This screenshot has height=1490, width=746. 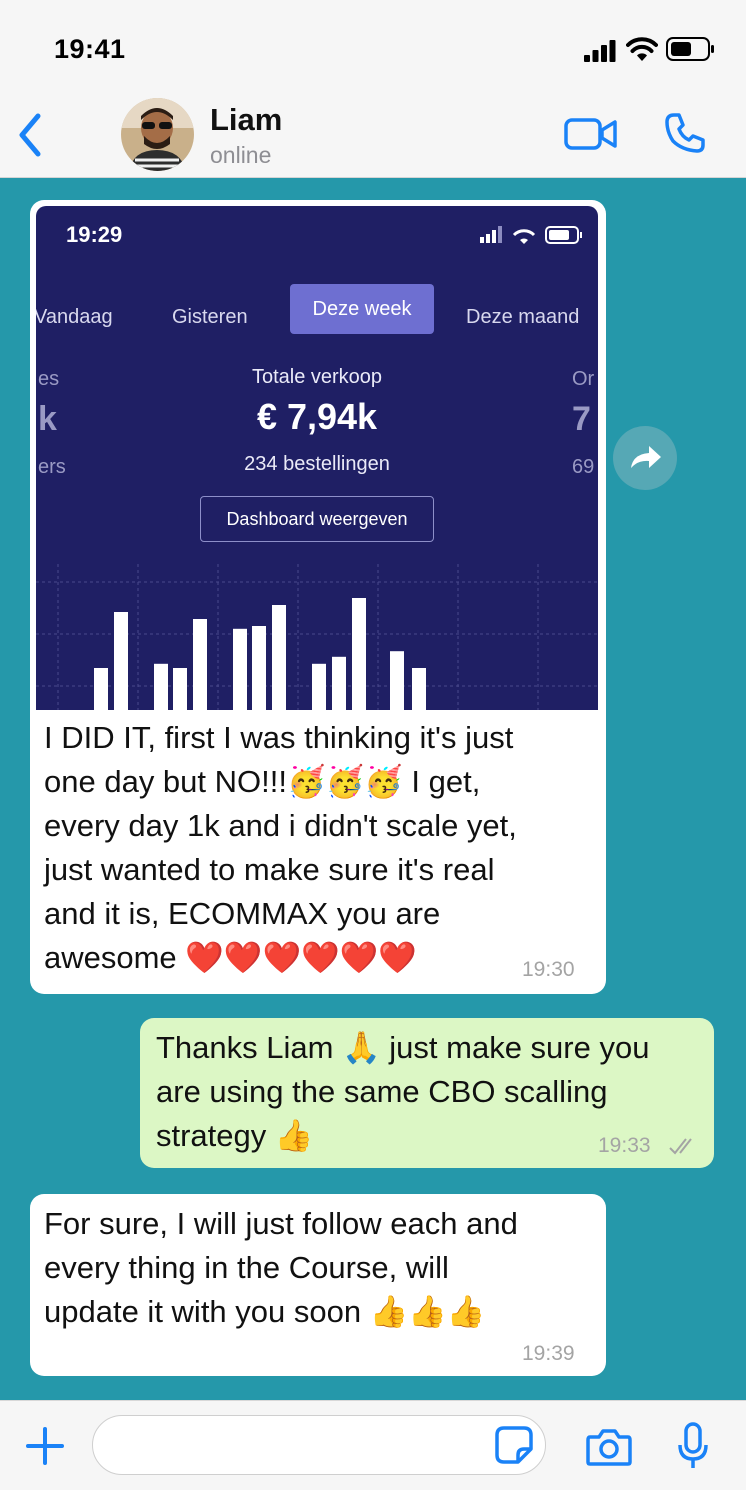 I want to click on camera-icon, so click(x=609, y=1447).